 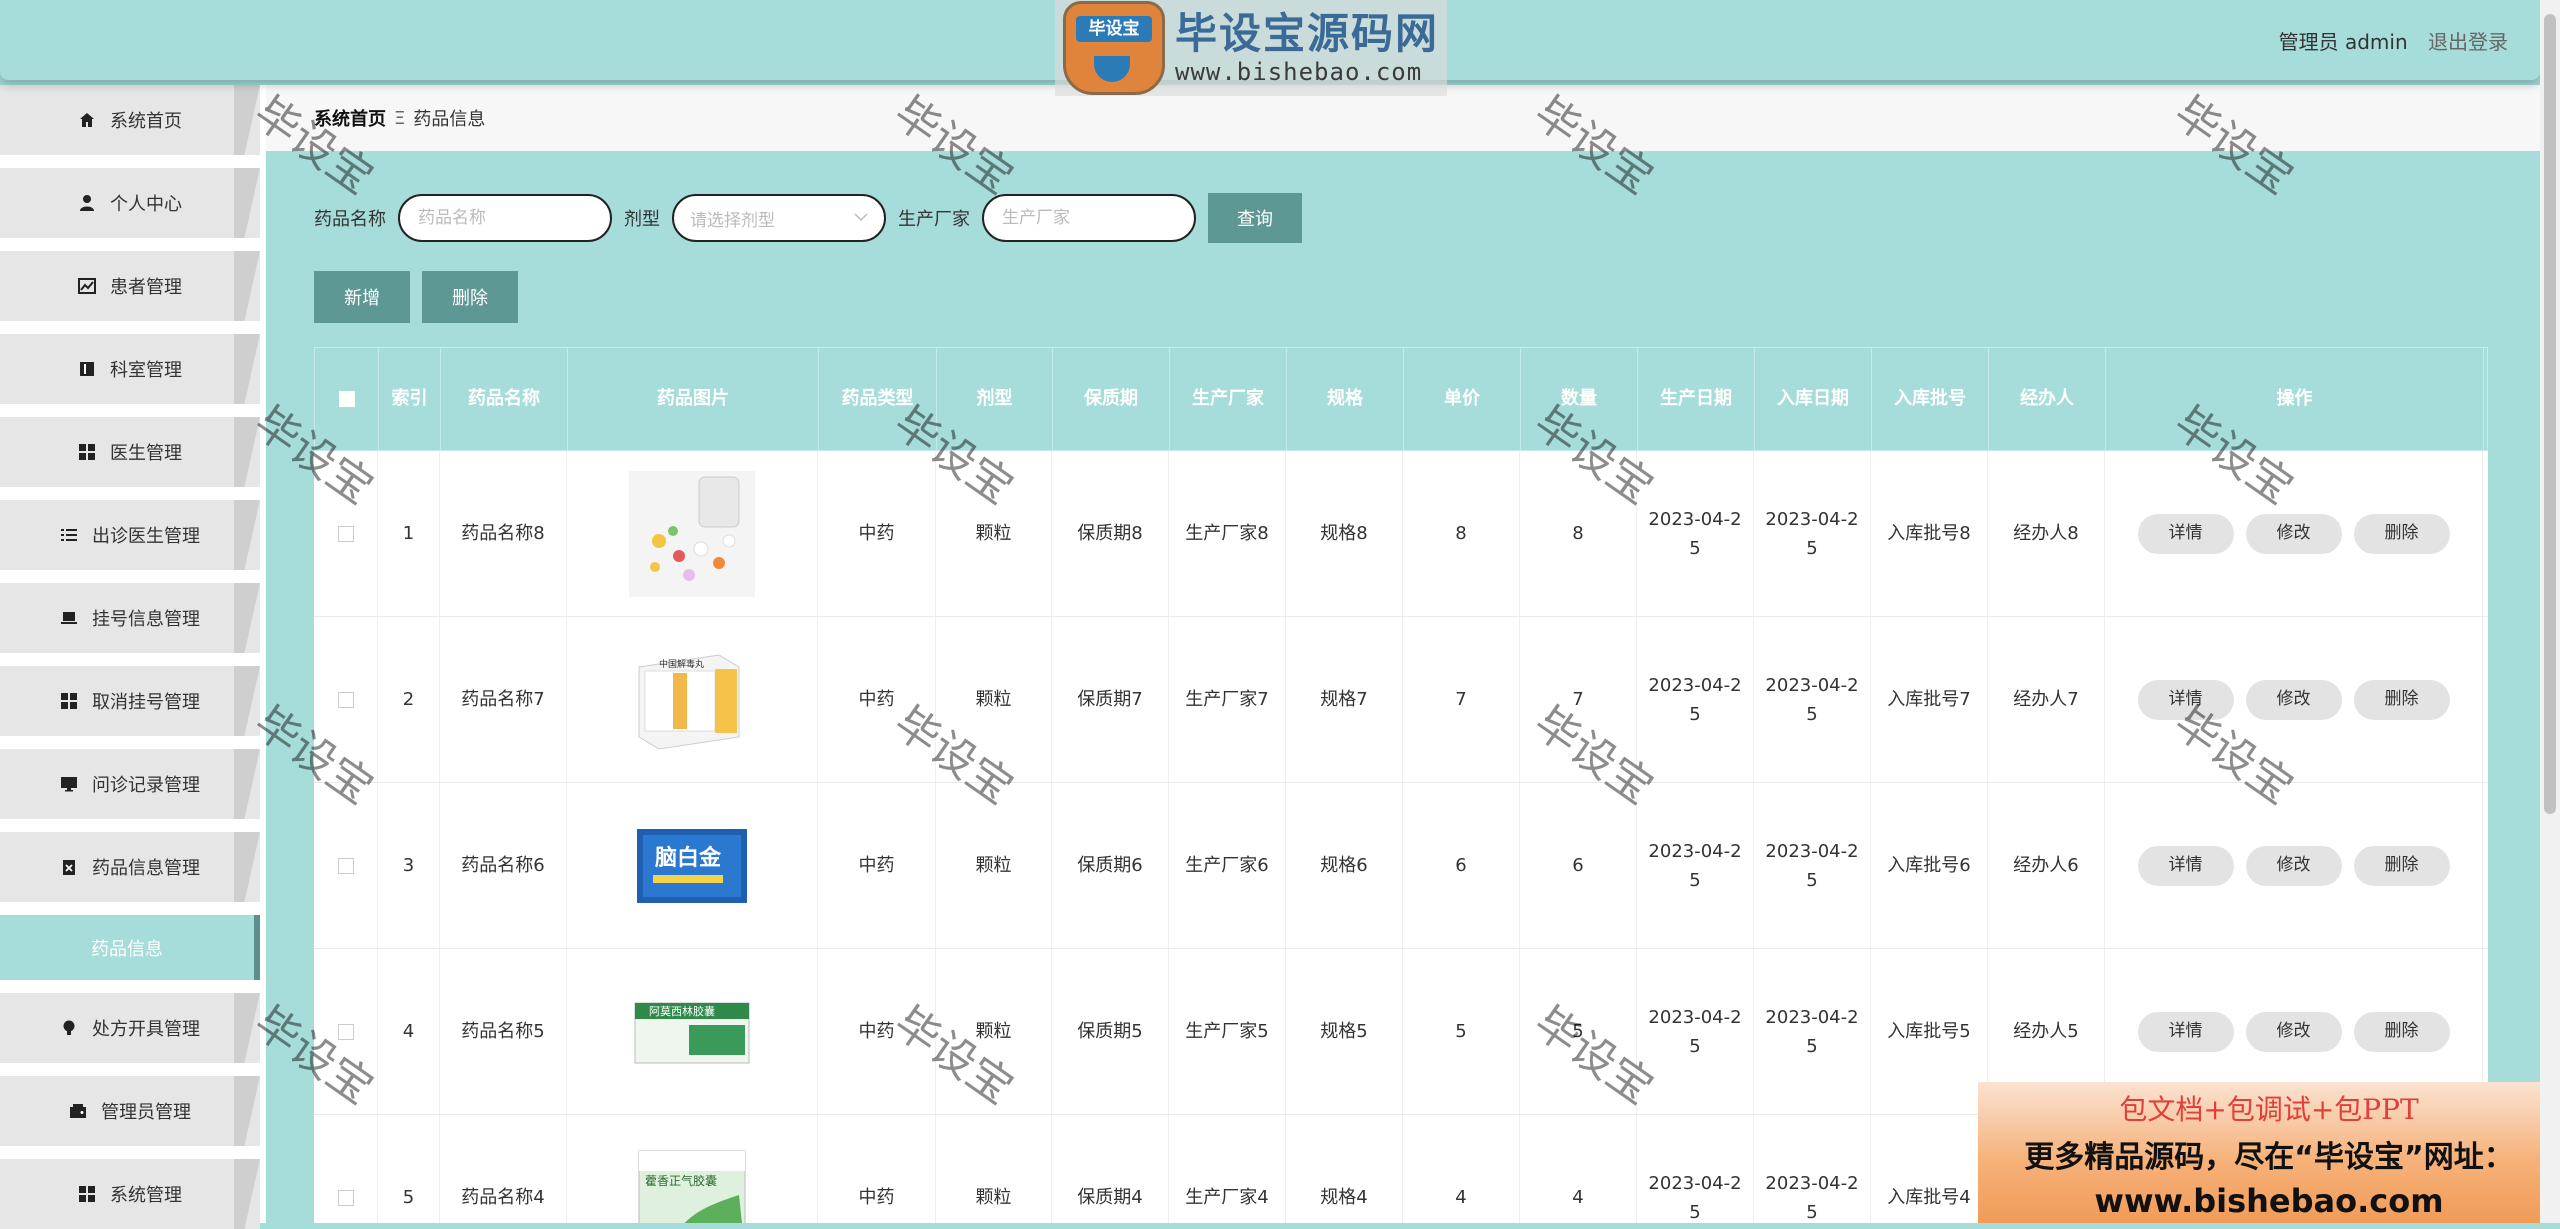 I want to click on sidebar-item: 个人中心, so click(x=130, y=203).